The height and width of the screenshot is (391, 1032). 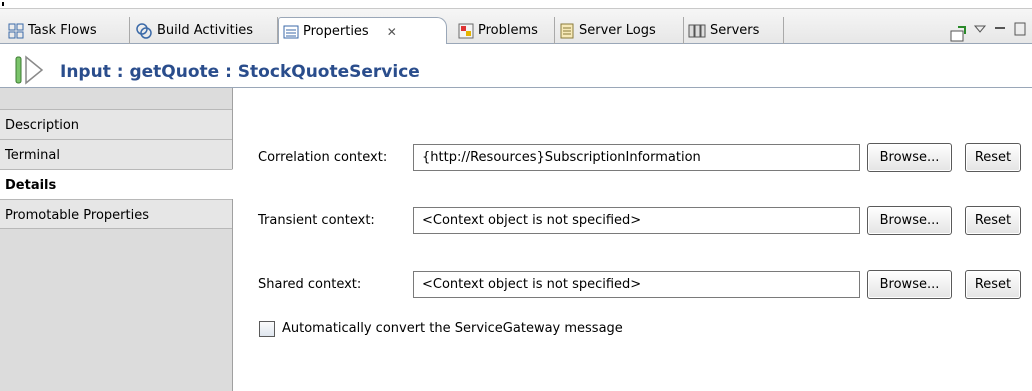 I want to click on tab-label: Server Logs, so click(x=617, y=30).